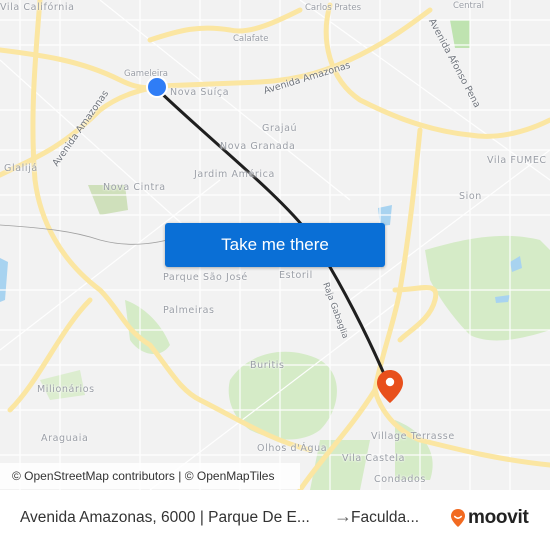  What do you see at coordinates (498, 517) in the screenshot?
I see `moovit-wordmark: moovit` at bounding box center [498, 517].